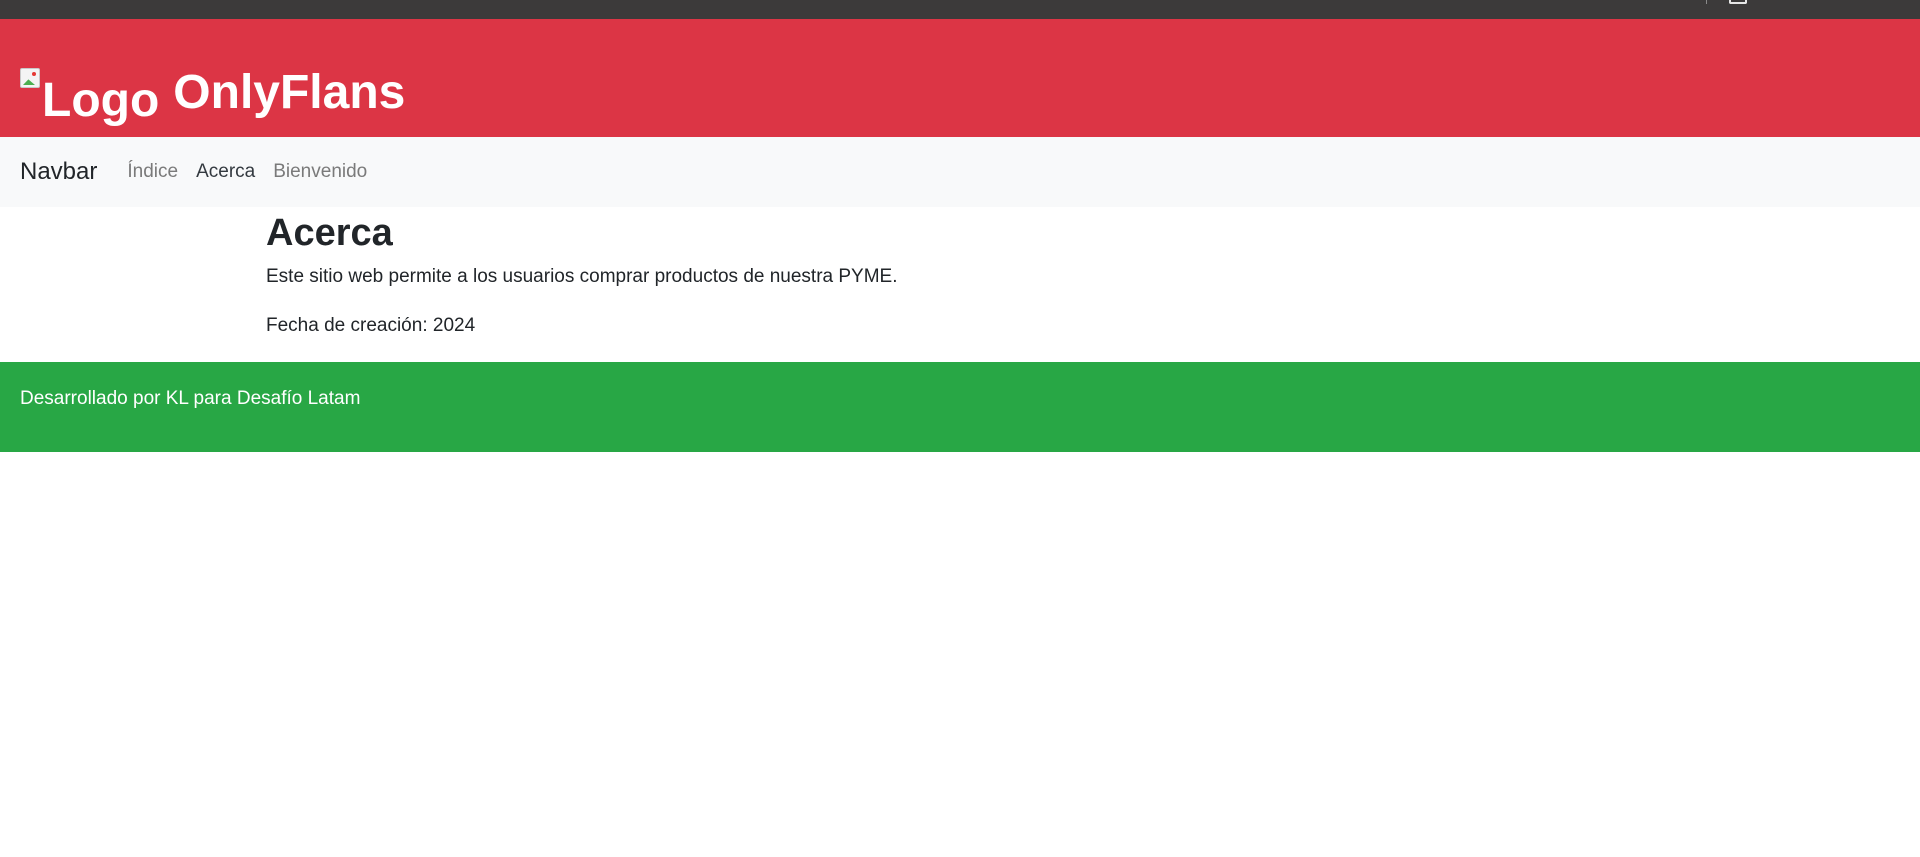  Describe the element at coordinates (225, 172) in the screenshot. I see `nav-link-acerca: Acerca` at that location.